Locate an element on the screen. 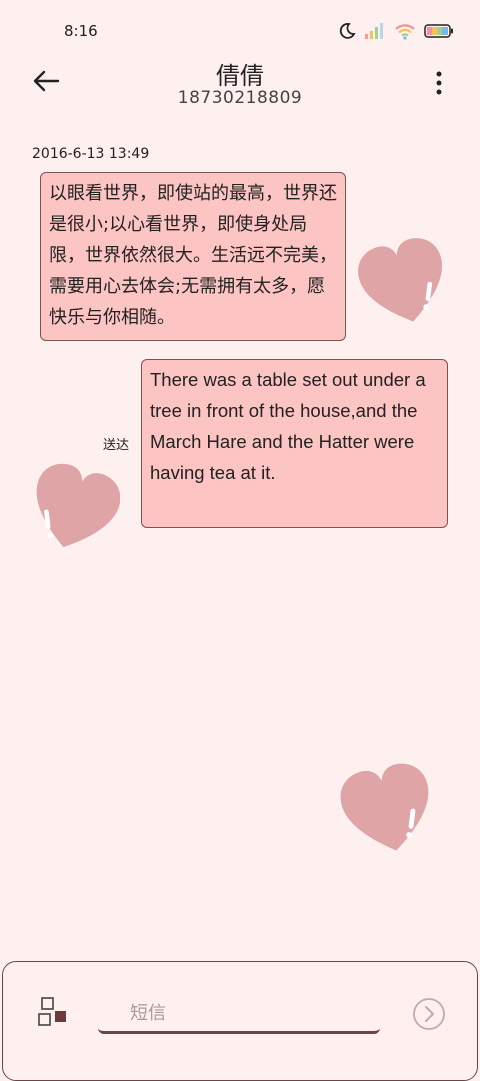 This screenshot has height=1081, width=480. sms-input is located at coordinates (239, 1015).